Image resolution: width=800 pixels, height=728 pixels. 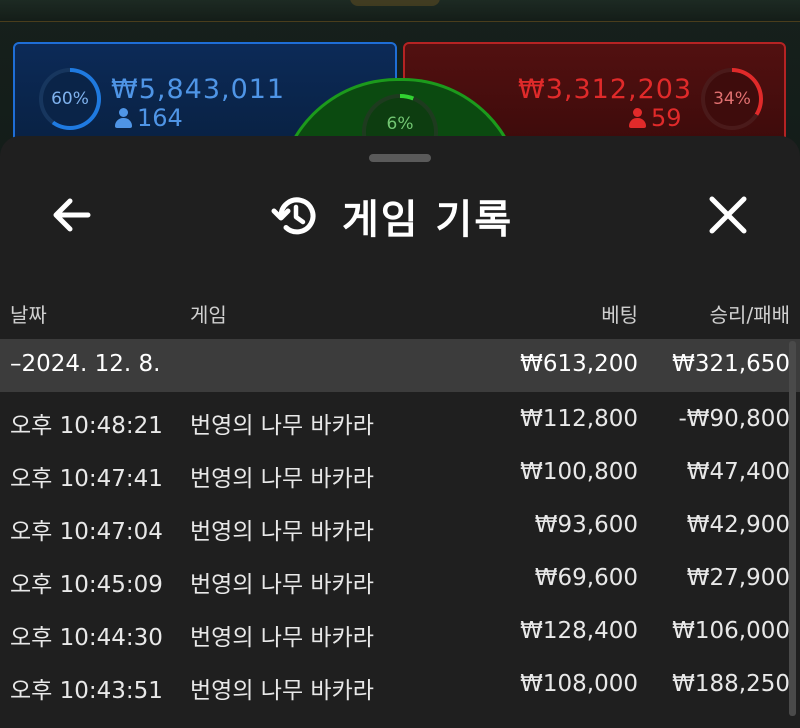 I want to click on row-result: ₩106,000, so click(x=731, y=631).